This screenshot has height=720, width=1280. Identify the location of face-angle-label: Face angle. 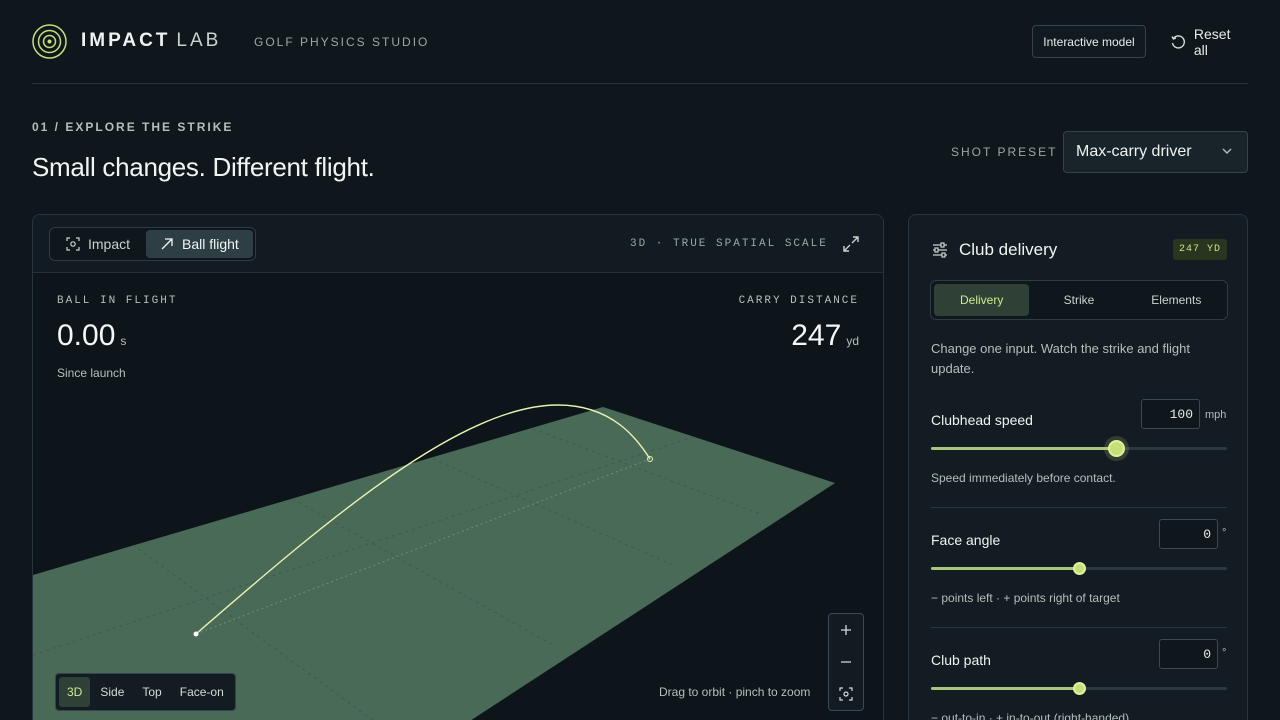
(966, 540).